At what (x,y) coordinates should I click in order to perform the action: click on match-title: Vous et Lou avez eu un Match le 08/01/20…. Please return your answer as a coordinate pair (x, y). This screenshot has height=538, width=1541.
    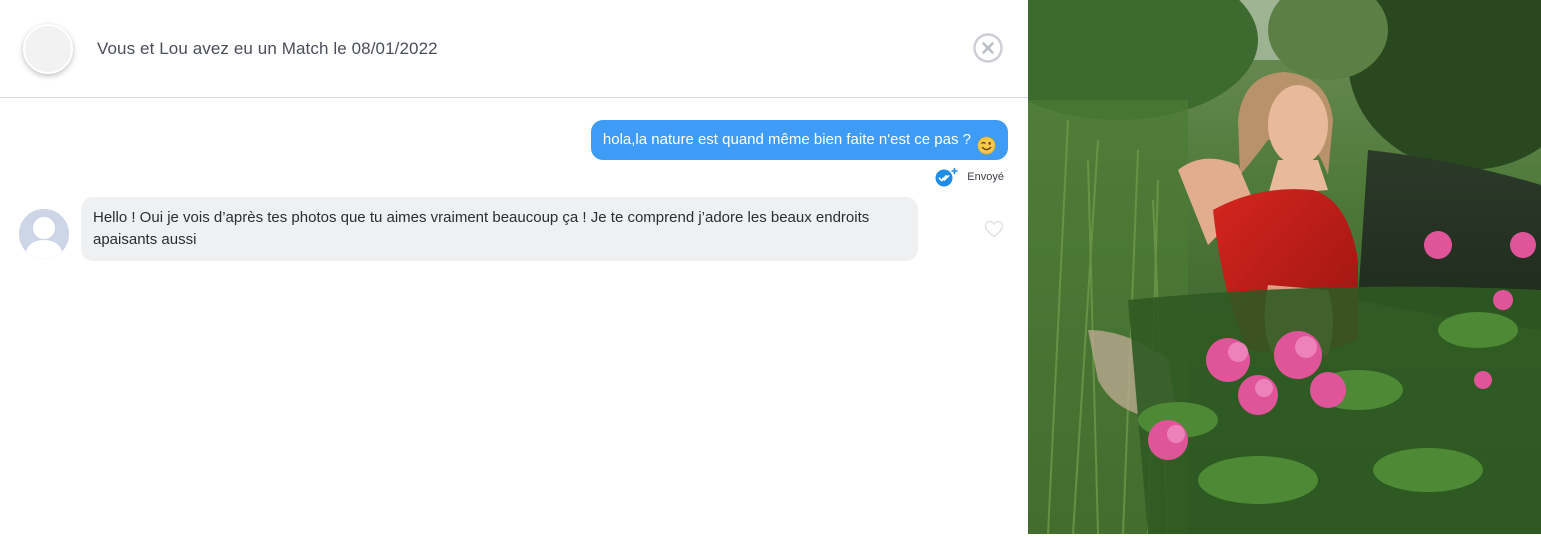
    Looking at the image, I should click on (267, 48).